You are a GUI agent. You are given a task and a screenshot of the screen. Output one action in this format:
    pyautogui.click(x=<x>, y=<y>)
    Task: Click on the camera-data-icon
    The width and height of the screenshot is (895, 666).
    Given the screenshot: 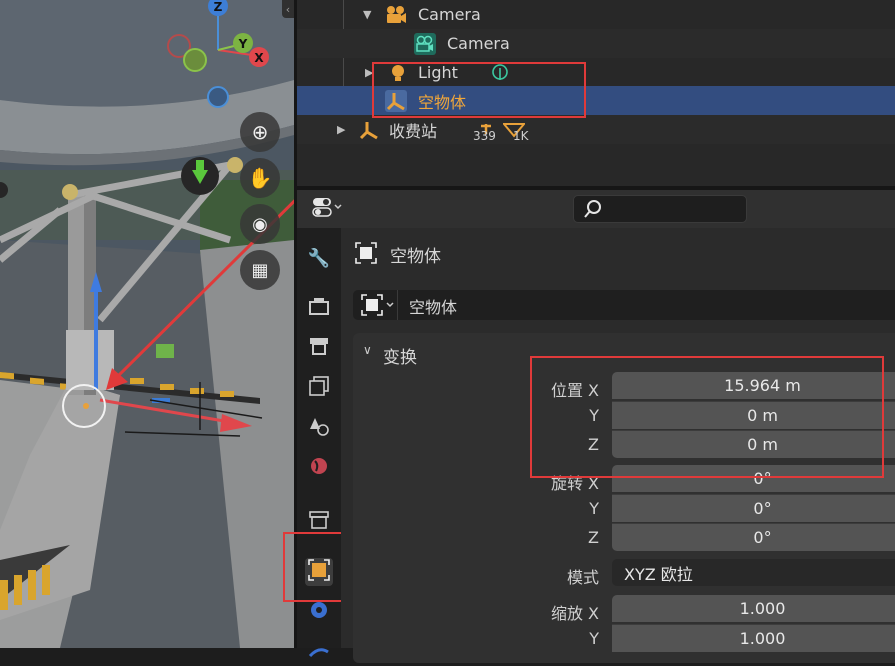 What is the action you would take?
    pyautogui.click(x=425, y=43)
    